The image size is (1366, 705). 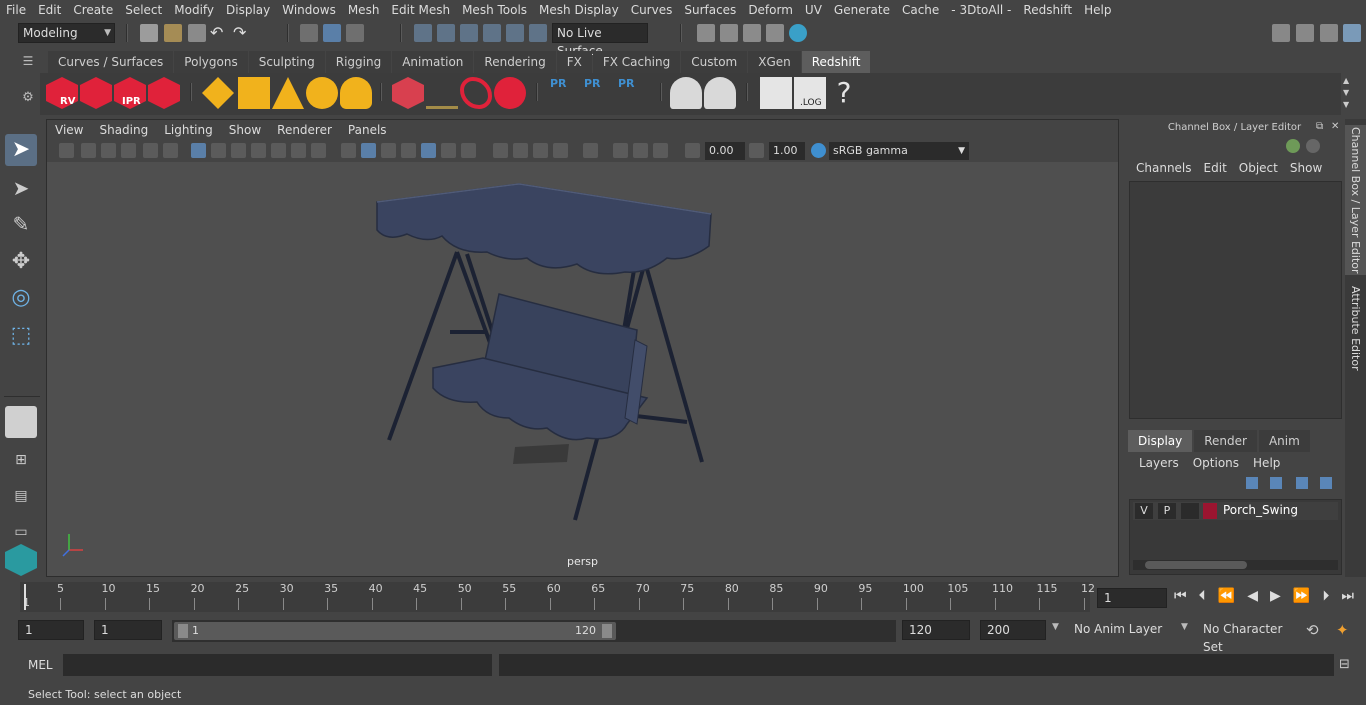 I want to click on color-management-icon, so click(x=818, y=150).